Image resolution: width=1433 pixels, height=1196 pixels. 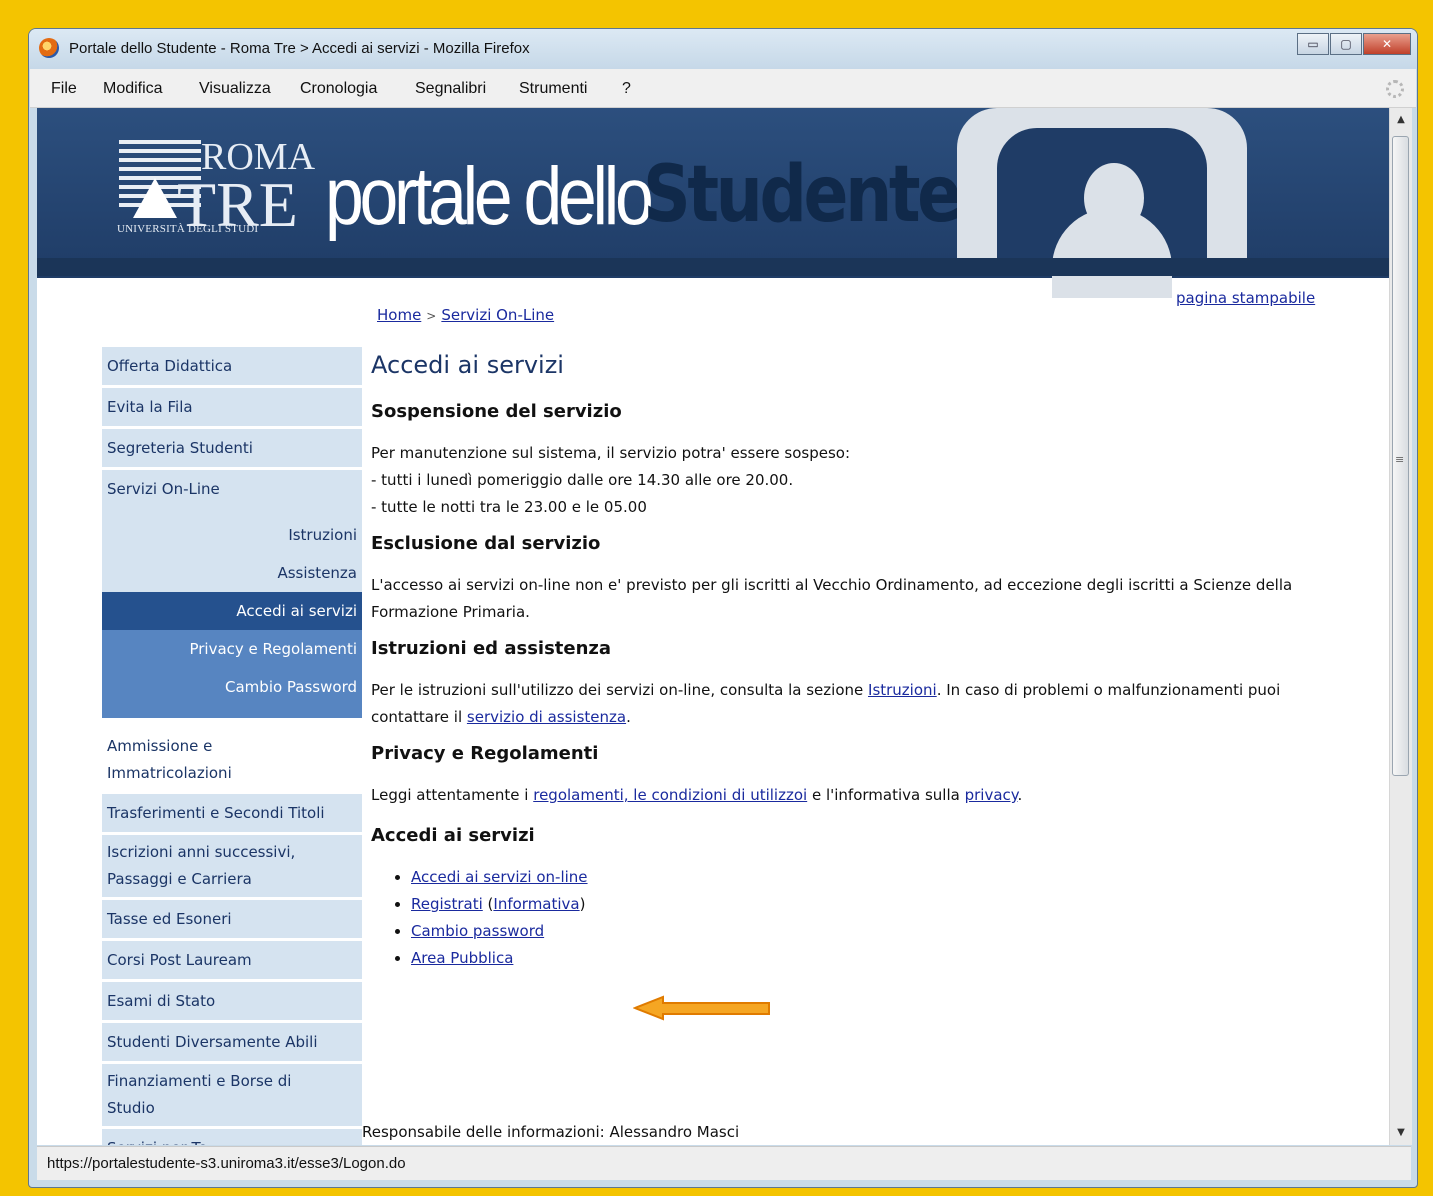 What do you see at coordinates (546, 717) in the screenshot?
I see `servizio-assistenza-link: servizio di assistenza` at bounding box center [546, 717].